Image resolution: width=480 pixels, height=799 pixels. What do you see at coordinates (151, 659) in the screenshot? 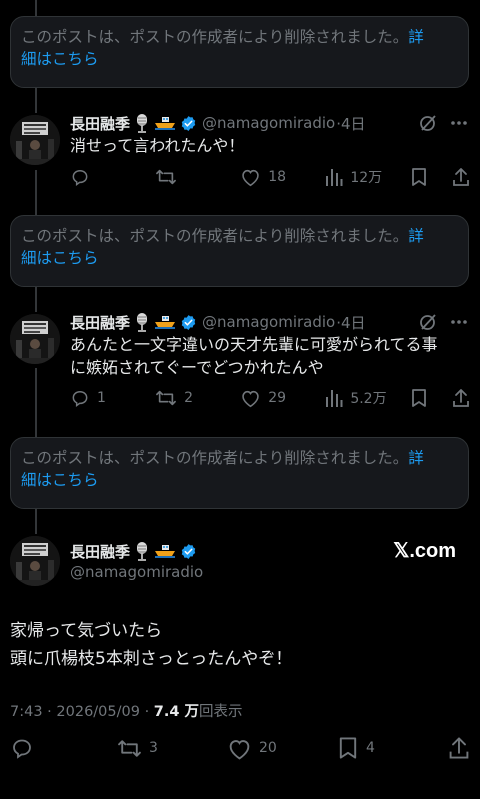
I see `tweet-text-line: 頭に爪楊枝5本刺さっとったんやぞ！` at bounding box center [151, 659].